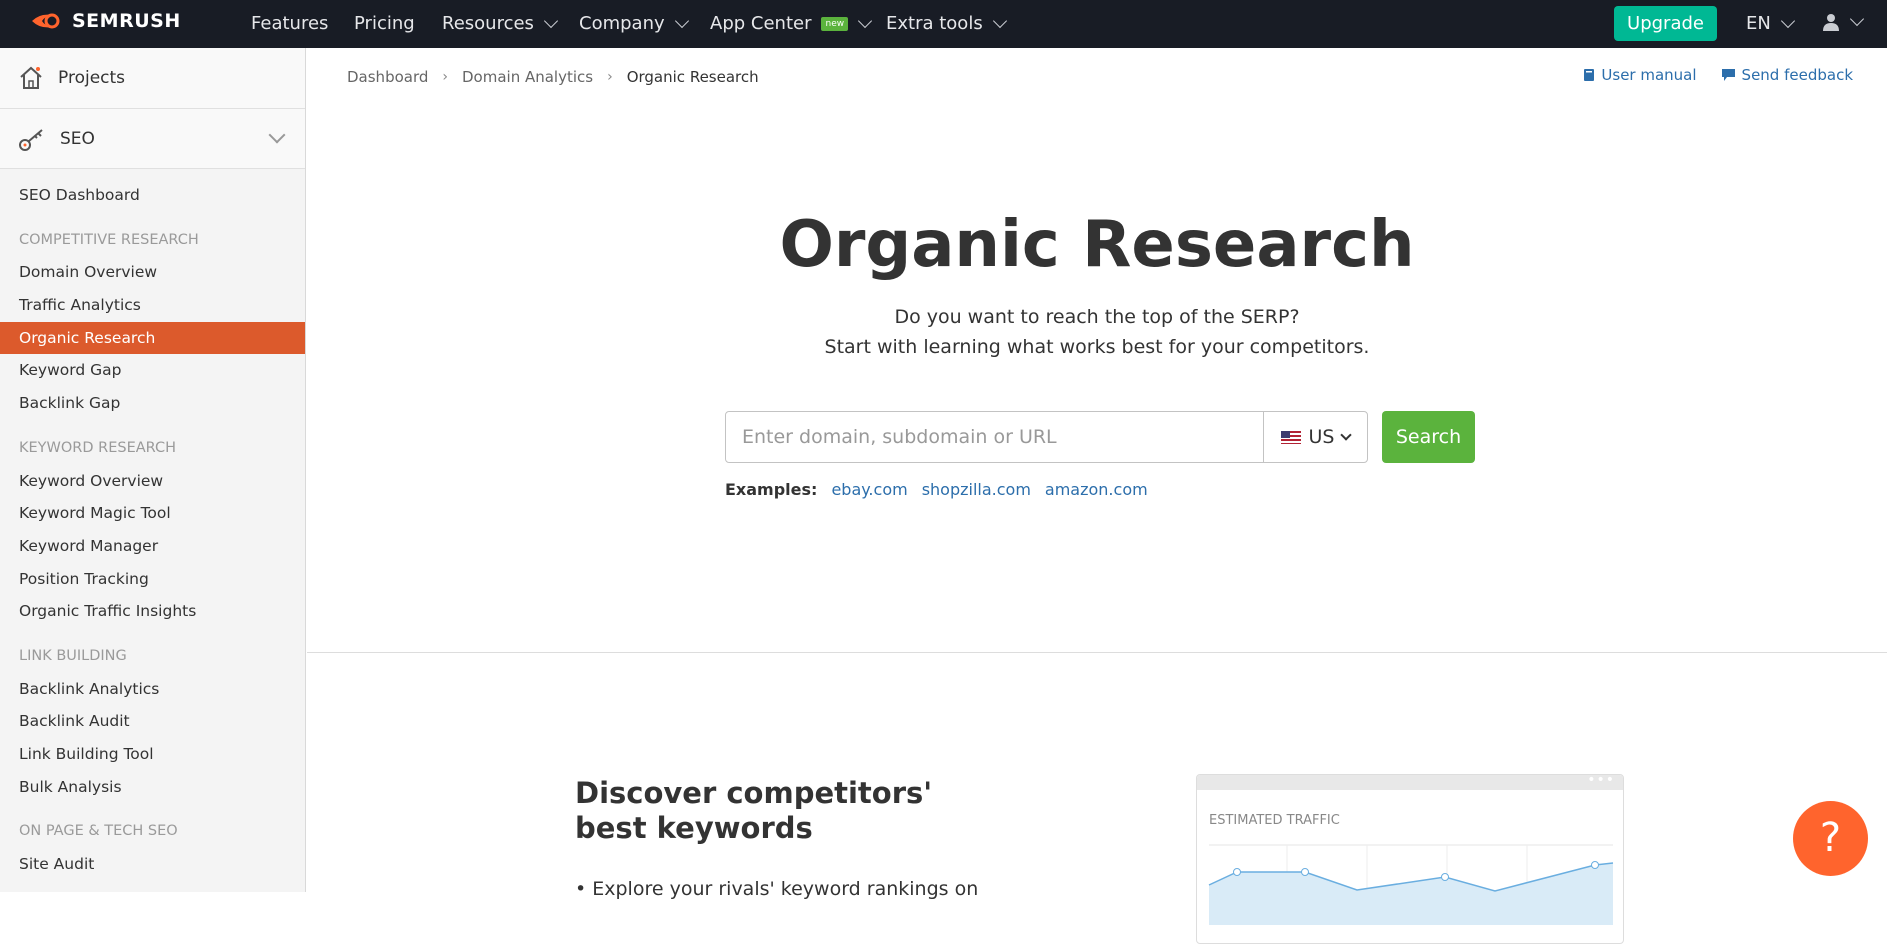  I want to click on nav-resources: Resources, so click(500, 23).